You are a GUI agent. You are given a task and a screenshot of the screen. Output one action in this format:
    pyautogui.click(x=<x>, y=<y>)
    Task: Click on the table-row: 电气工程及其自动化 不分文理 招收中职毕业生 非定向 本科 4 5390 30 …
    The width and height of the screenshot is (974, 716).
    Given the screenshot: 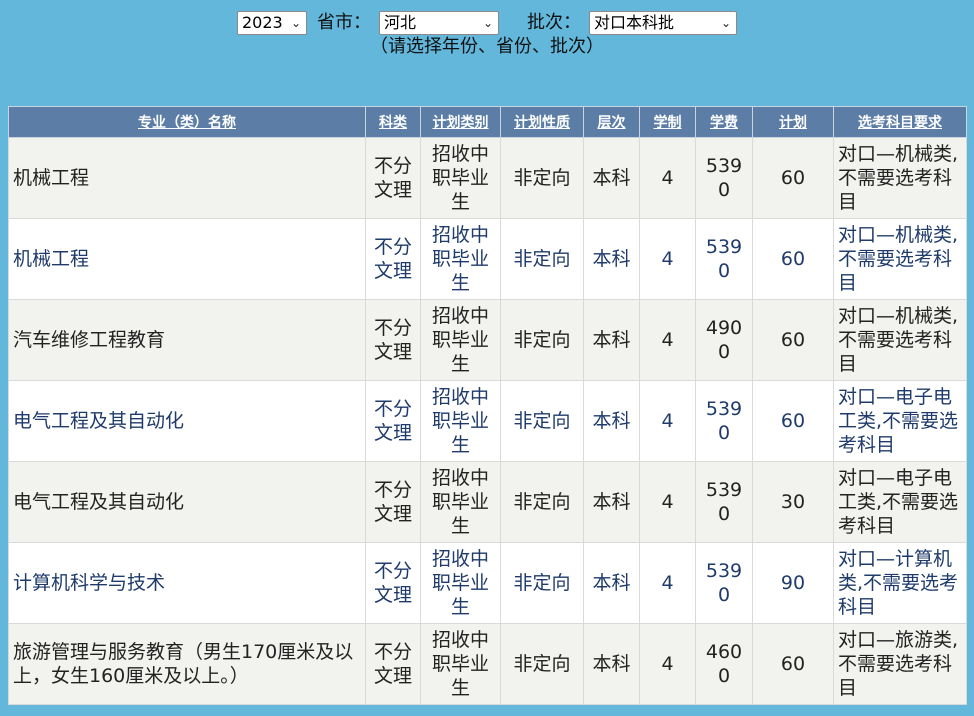 What is the action you would take?
    pyautogui.click(x=487, y=502)
    